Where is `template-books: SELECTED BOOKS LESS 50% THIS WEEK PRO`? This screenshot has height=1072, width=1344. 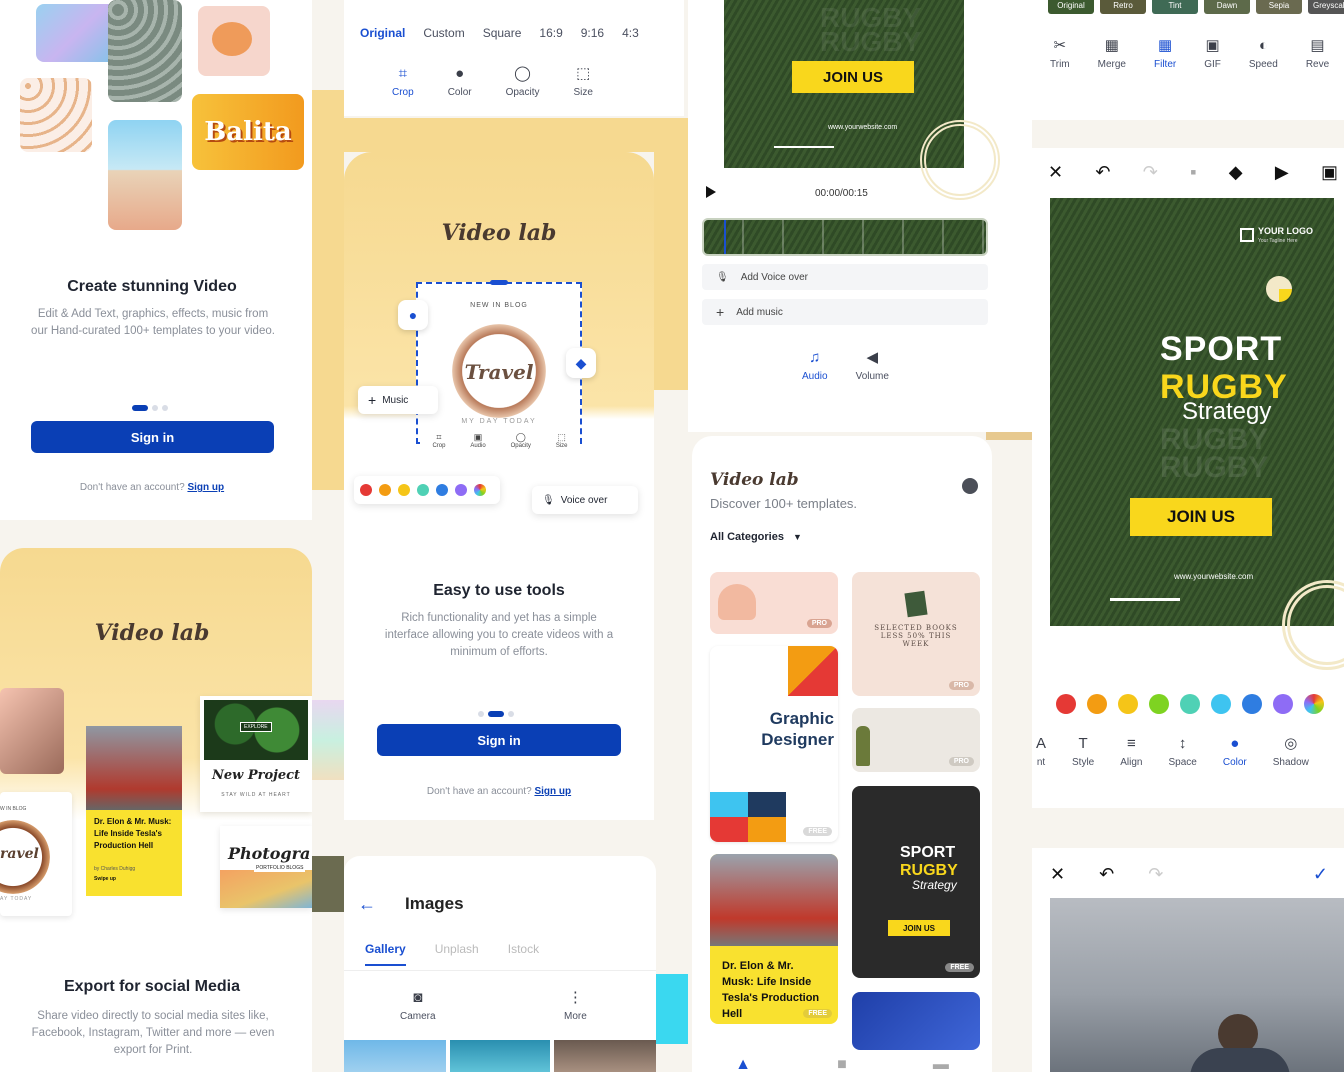 template-books: SELECTED BOOKS LESS 50% THIS WEEK PRO is located at coordinates (916, 634).